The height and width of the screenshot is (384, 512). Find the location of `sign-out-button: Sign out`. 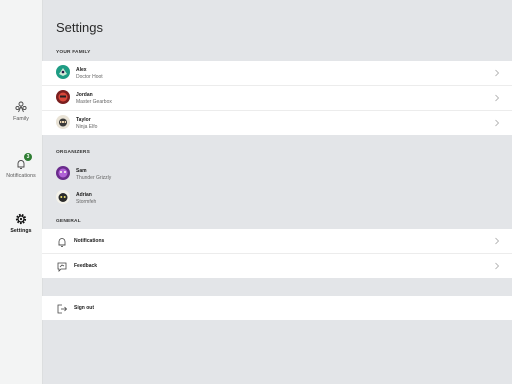

sign-out-button: Sign out is located at coordinates (277, 308).